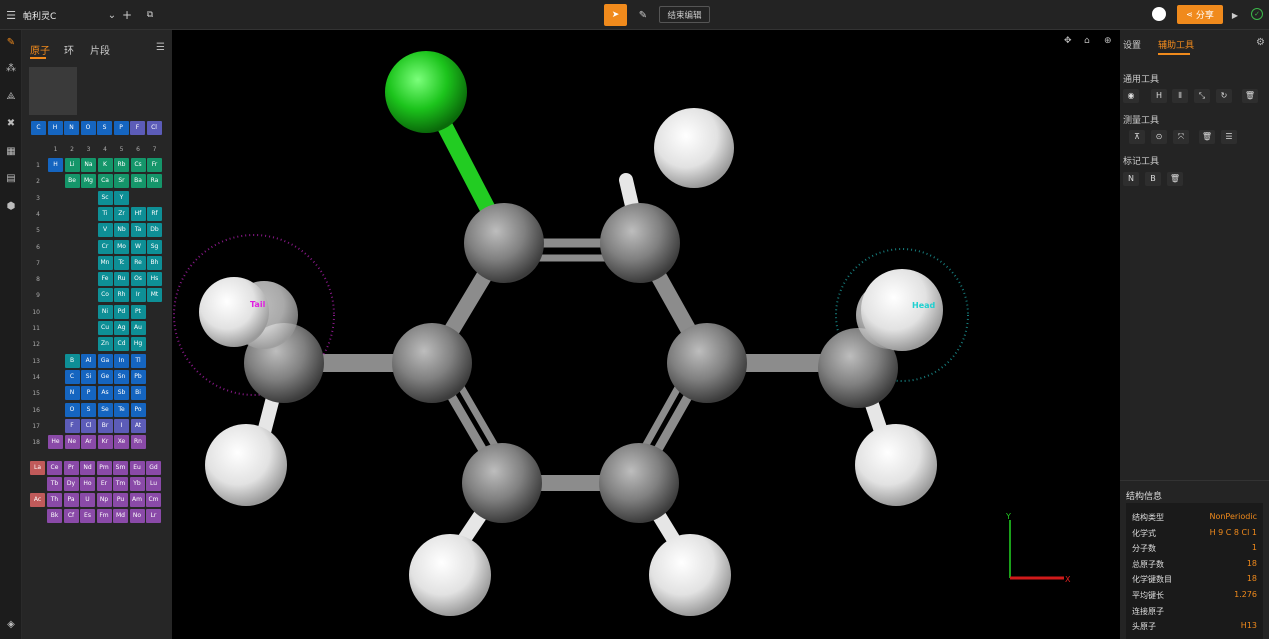 The height and width of the screenshot is (639, 1269). What do you see at coordinates (88, 393) in the screenshot?
I see `element-p: P` at bounding box center [88, 393].